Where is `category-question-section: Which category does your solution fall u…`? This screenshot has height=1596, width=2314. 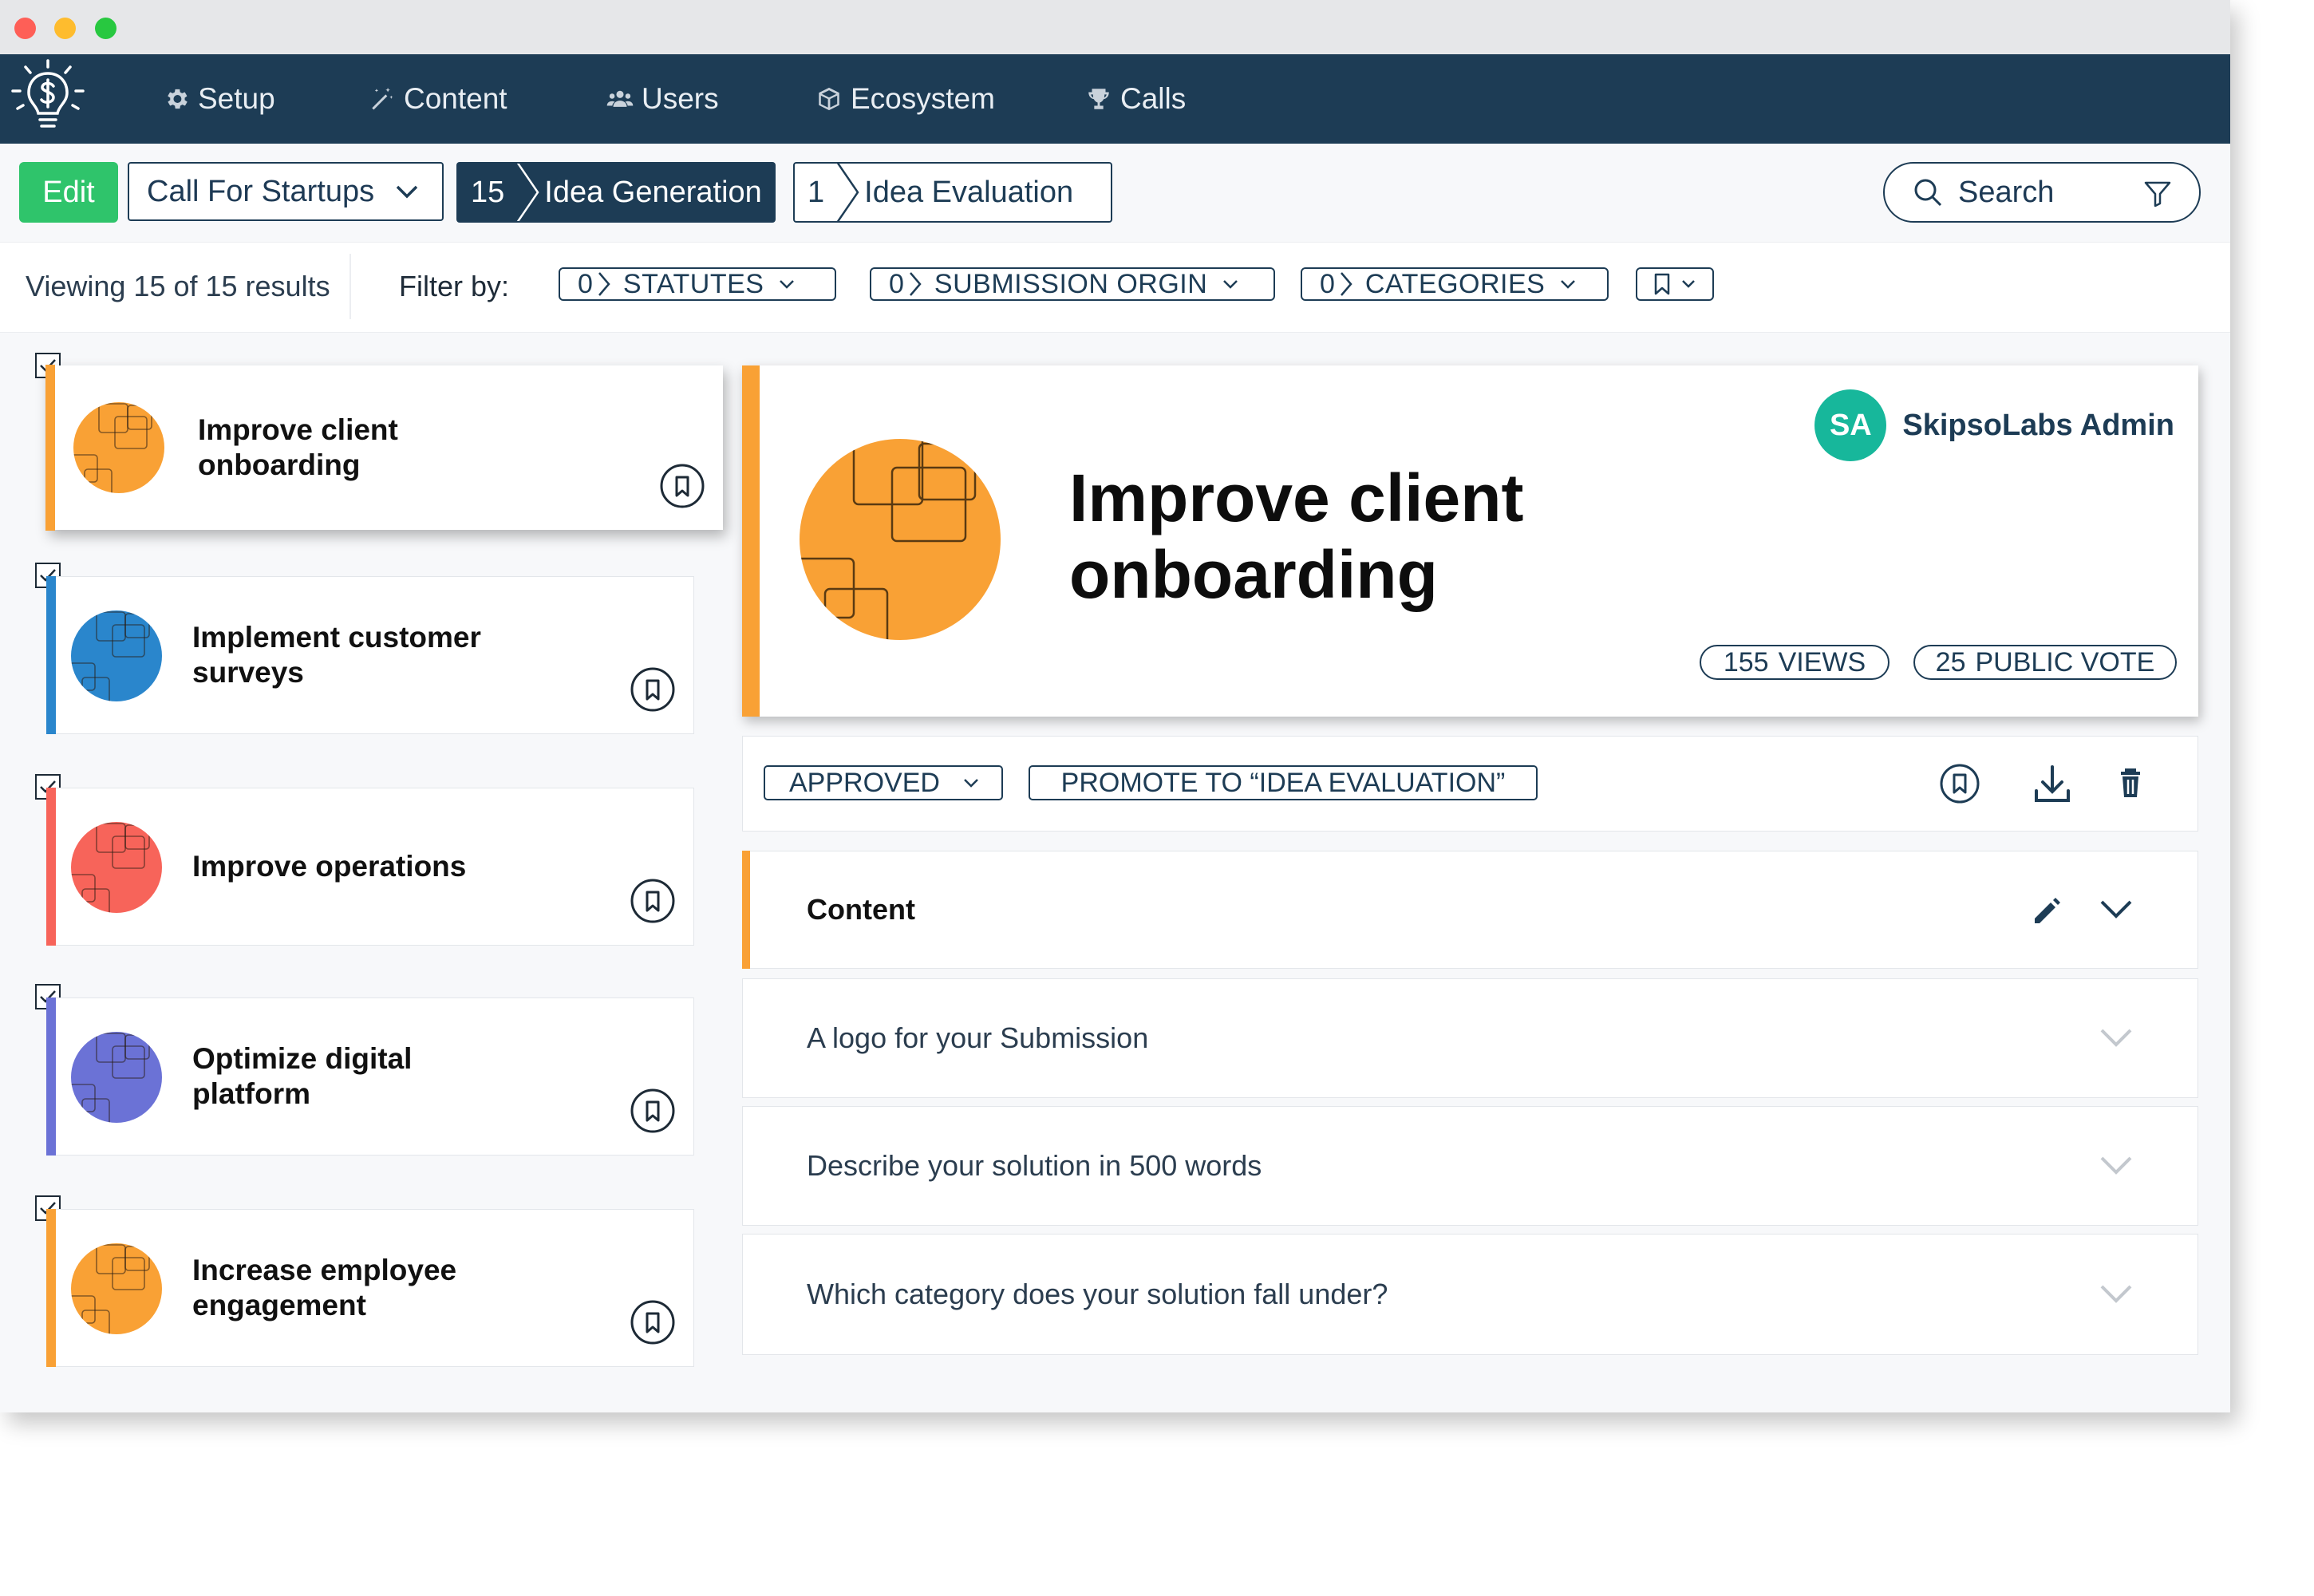 category-question-section: Which category does your solution fall u… is located at coordinates (1470, 1294).